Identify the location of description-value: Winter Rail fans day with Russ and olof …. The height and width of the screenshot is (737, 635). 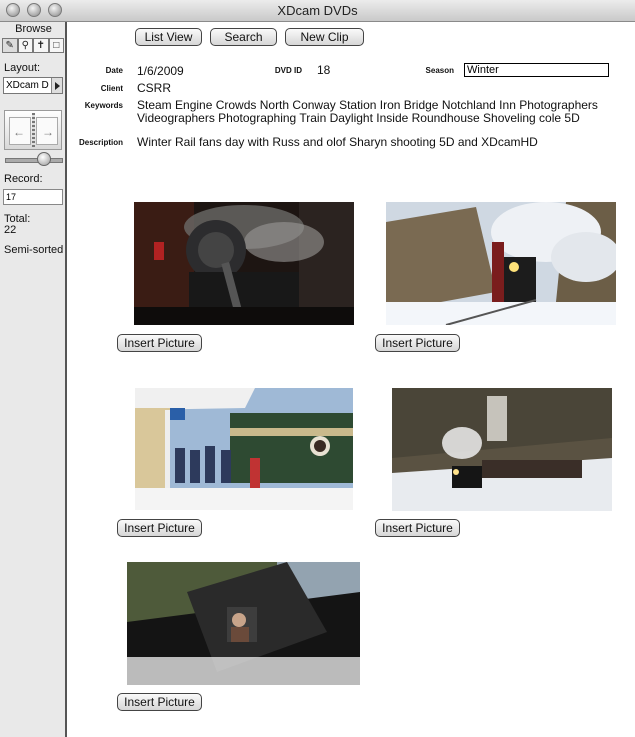
(337, 142).